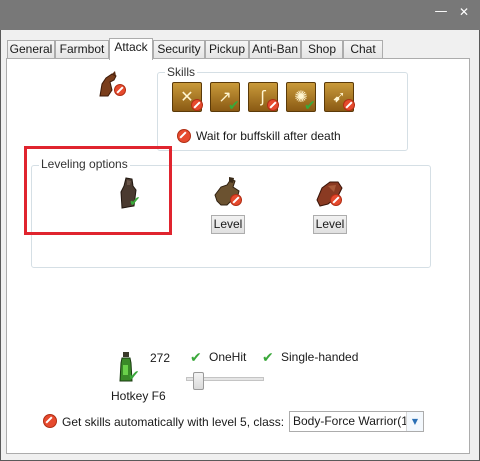 Image resolution: width=480 pixels, height=461 pixels. What do you see at coordinates (441, 12) in the screenshot?
I see `minimize-button: —` at bounding box center [441, 12].